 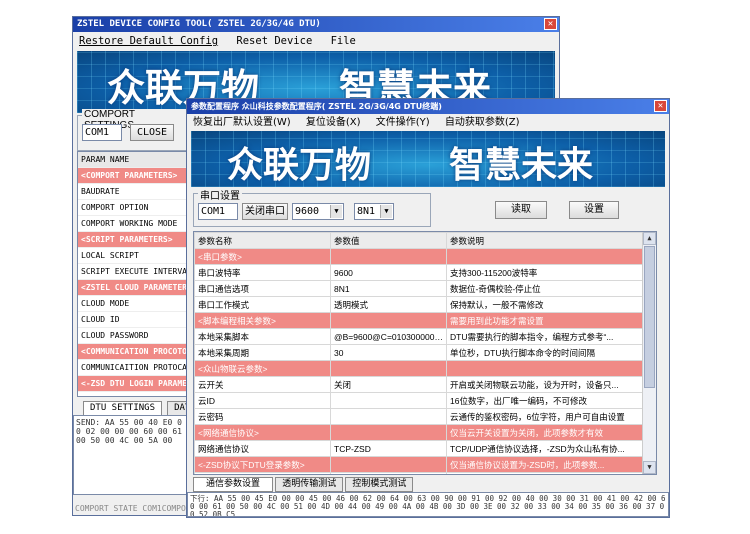 I want to click on param-desc-cell: 仅当云开关设置为关闭，此项参数才有效, so click(x=545, y=432).